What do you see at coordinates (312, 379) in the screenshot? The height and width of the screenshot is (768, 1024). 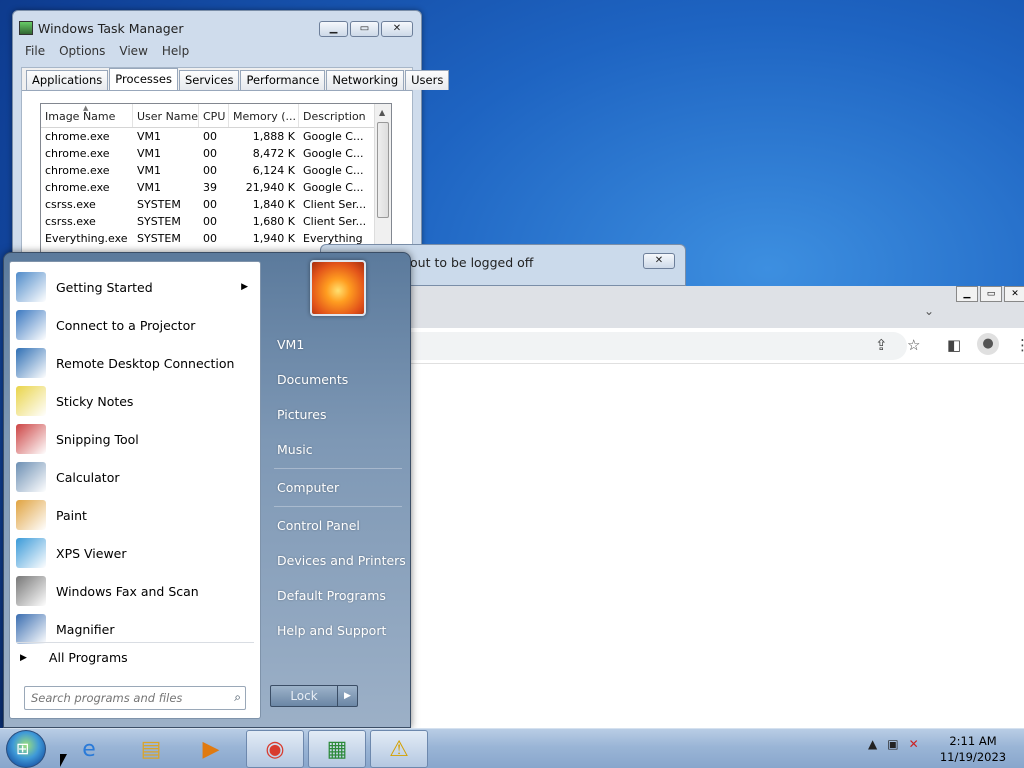 I see `start-menu-place: Documents` at bounding box center [312, 379].